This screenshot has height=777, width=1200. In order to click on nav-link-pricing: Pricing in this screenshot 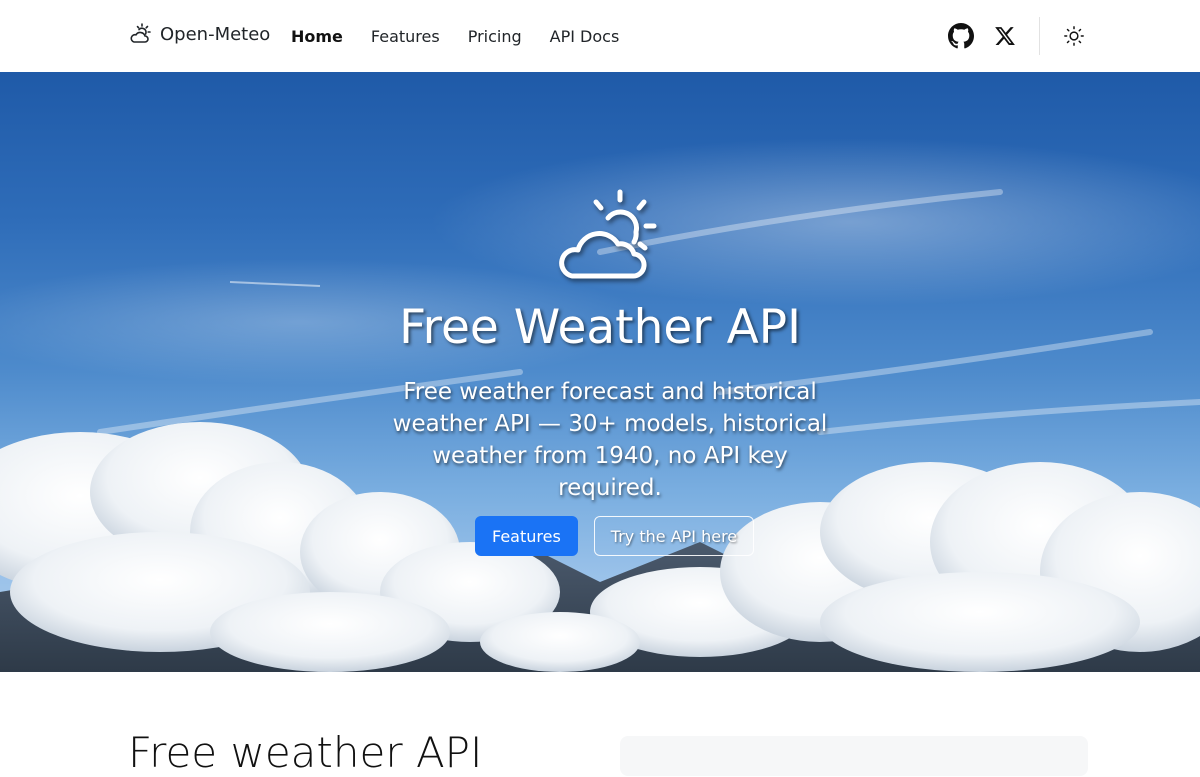, I will do `click(495, 36)`.